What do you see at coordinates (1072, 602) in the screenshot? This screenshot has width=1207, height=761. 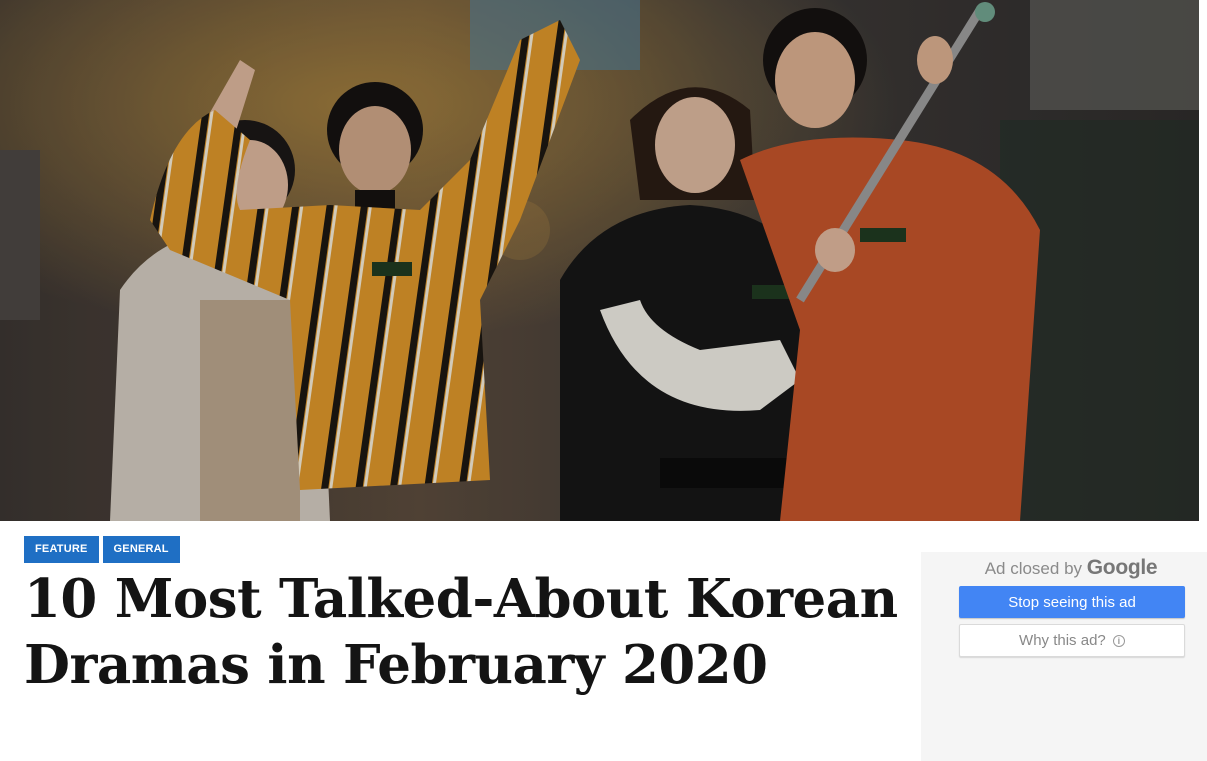 I see `stop-seeing-ad-button: Stop seeing this ad` at bounding box center [1072, 602].